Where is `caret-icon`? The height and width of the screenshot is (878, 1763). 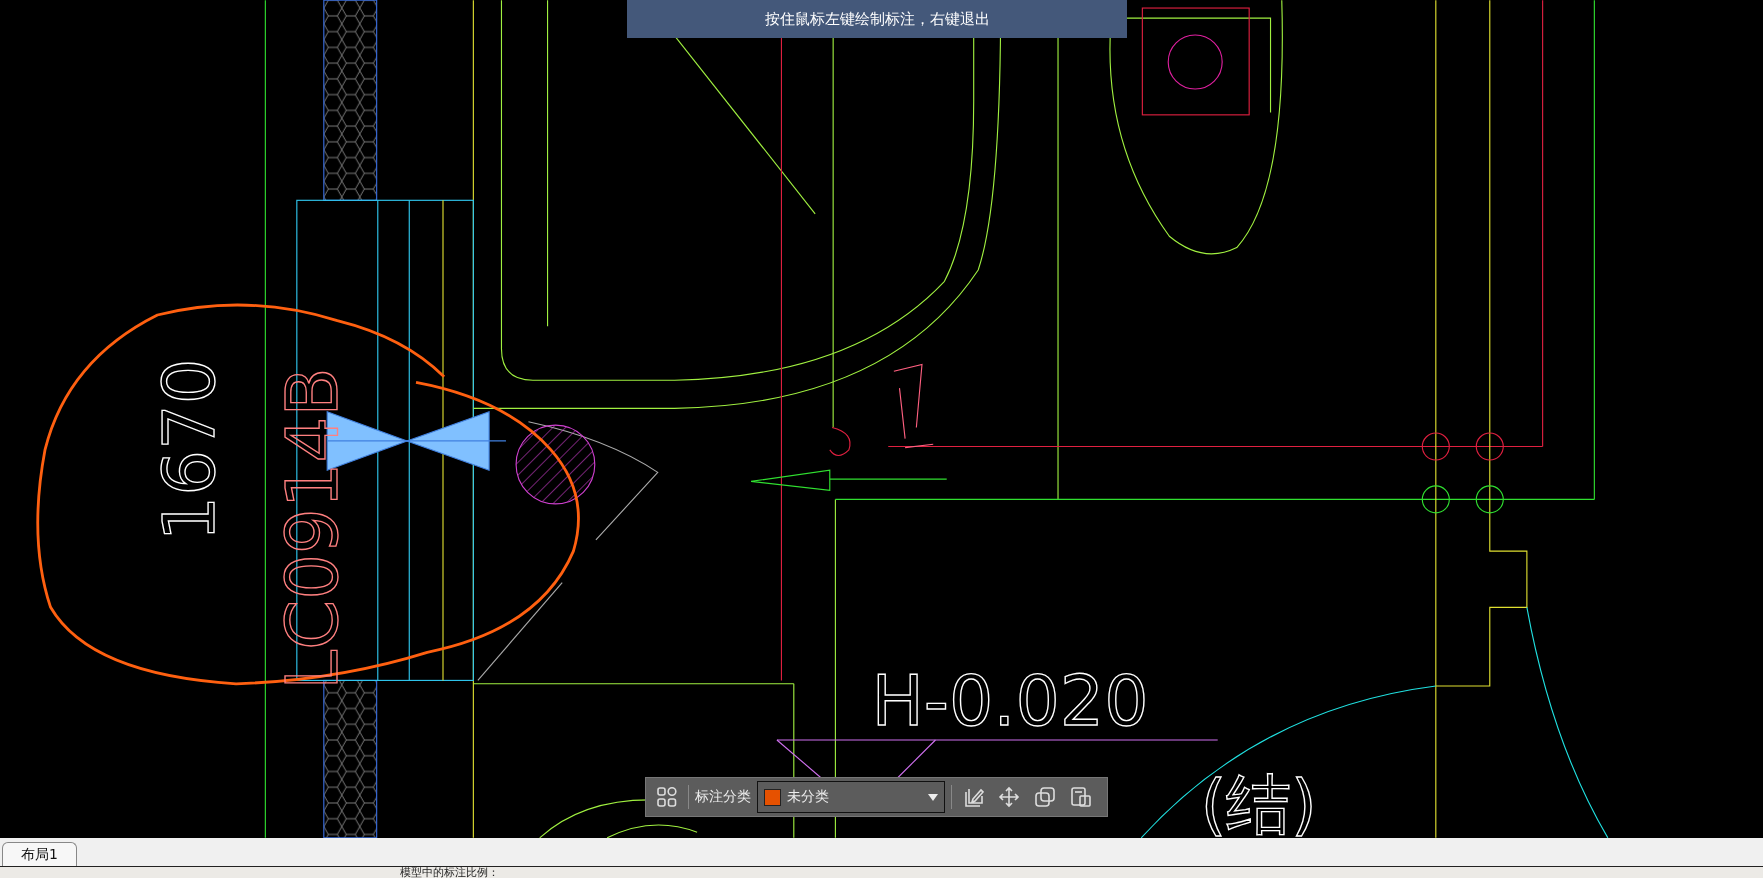
caret-icon is located at coordinates (933, 797).